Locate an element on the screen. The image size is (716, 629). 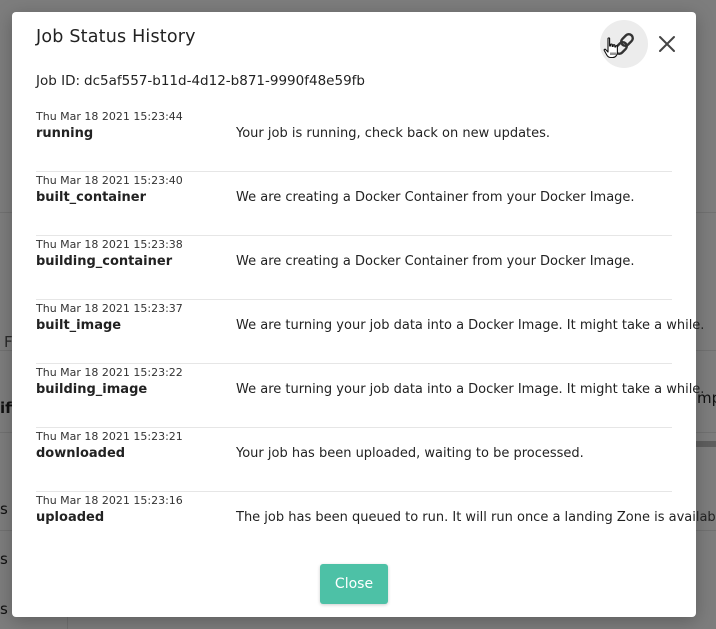
status-name: uploaded is located at coordinates (70, 517).